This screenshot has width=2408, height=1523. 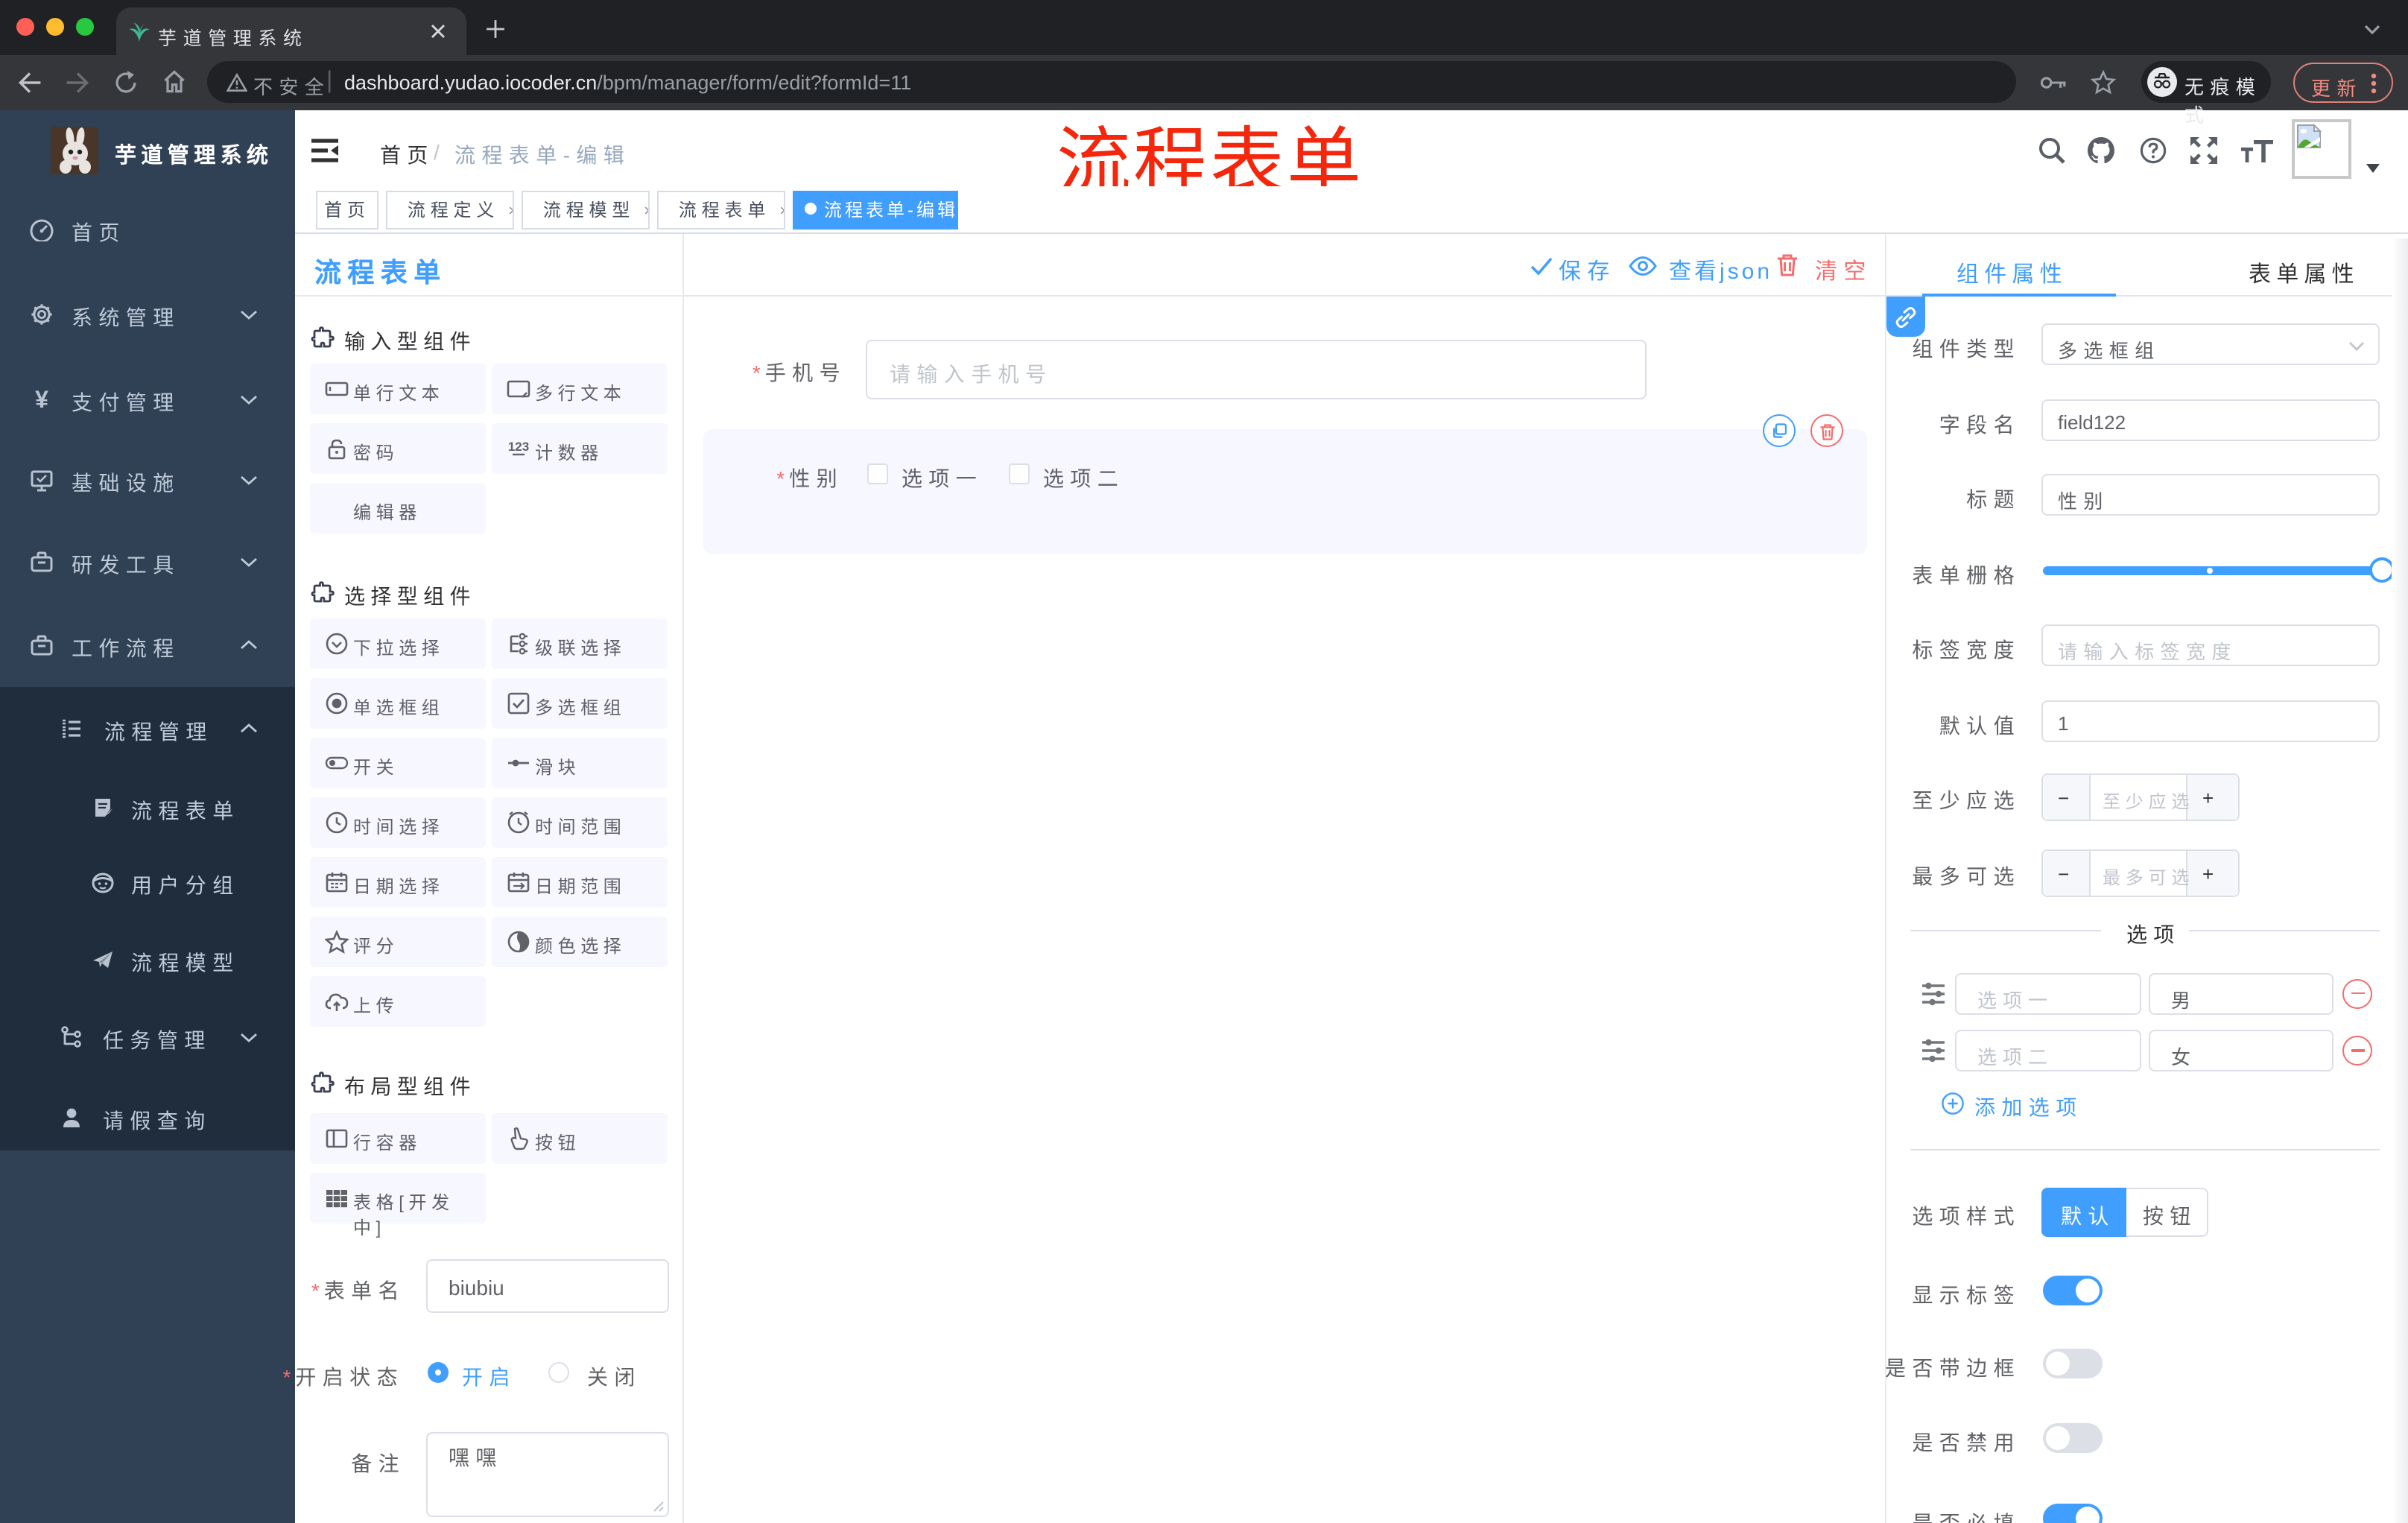 I want to click on svg-text: 123, so click(x=518, y=447).